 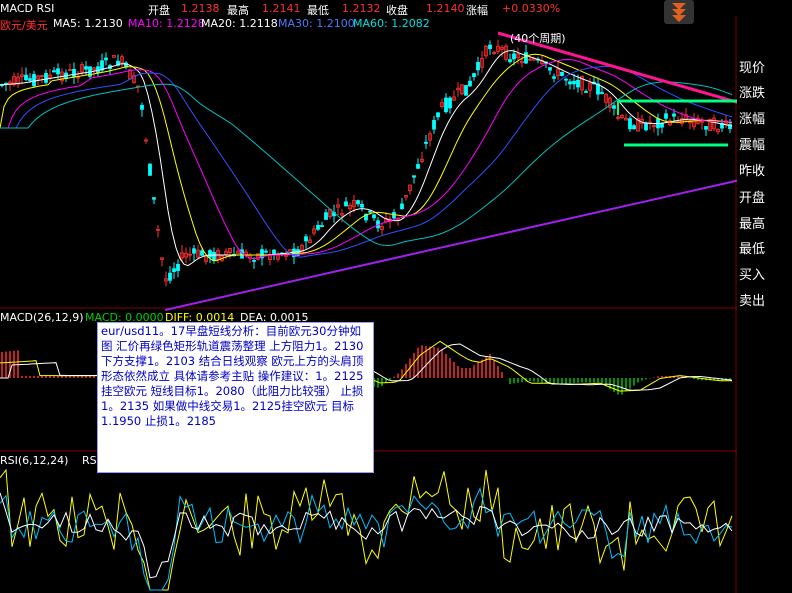 What do you see at coordinates (366, 535) in the screenshot?
I see `rsi-line` at bounding box center [366, 535].